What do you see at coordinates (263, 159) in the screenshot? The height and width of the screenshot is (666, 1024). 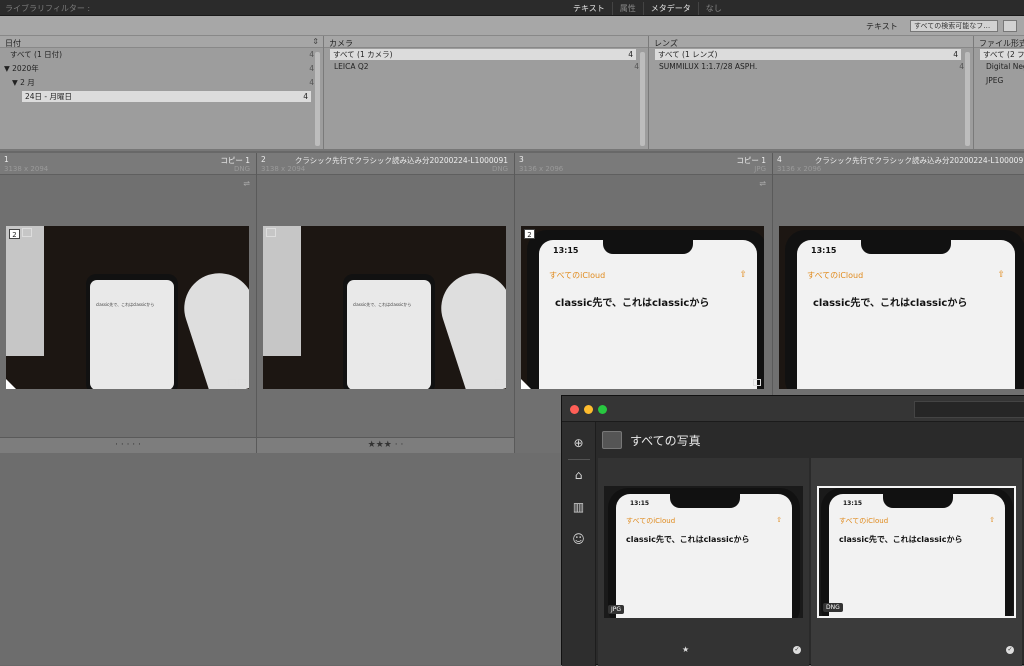 I see `cell-index: 2` at bounding box center [263, 159].